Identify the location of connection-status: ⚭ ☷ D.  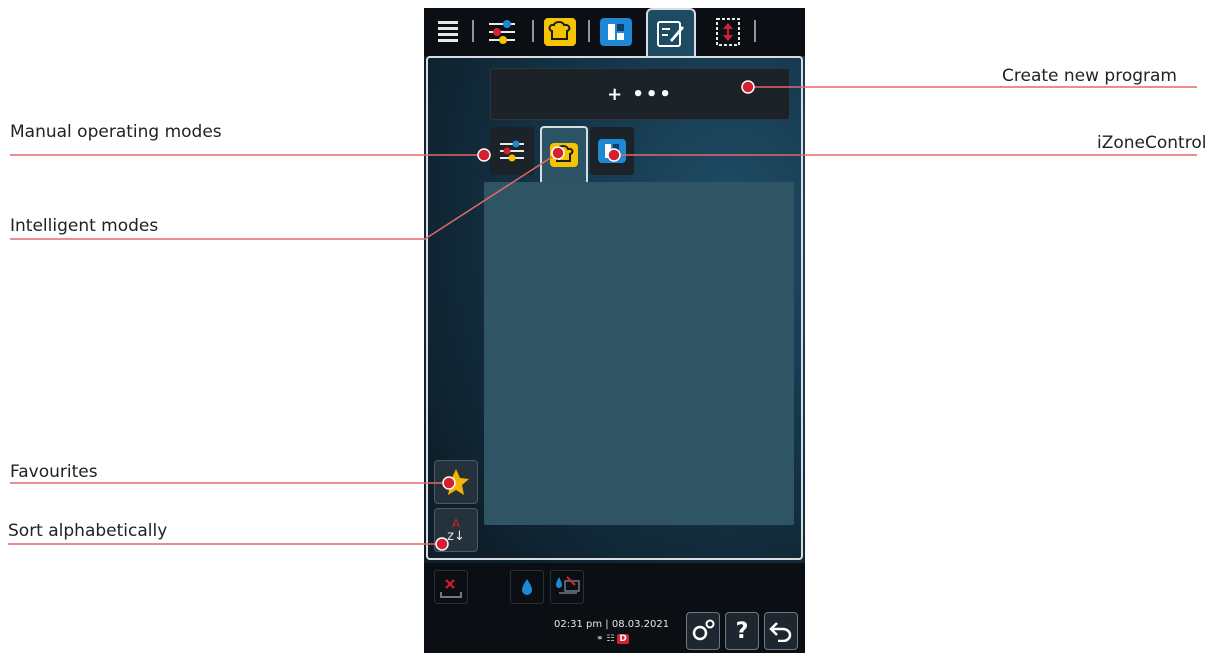
(612, 639).